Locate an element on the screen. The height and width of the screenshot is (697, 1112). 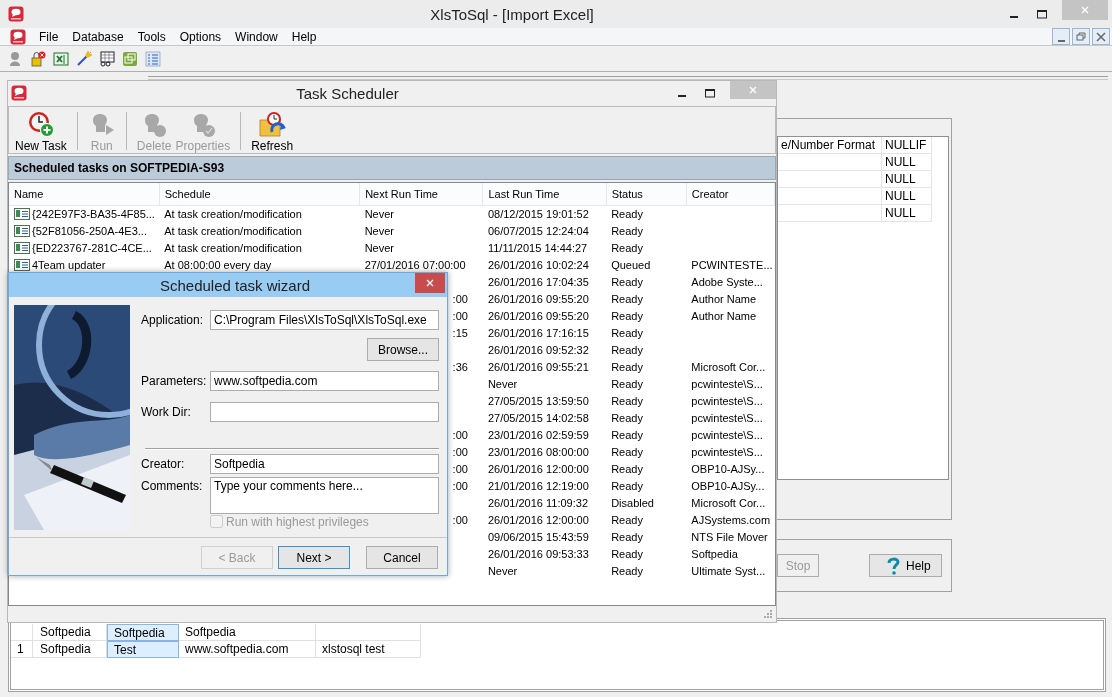
close-button is located at coordinates (430, 283).